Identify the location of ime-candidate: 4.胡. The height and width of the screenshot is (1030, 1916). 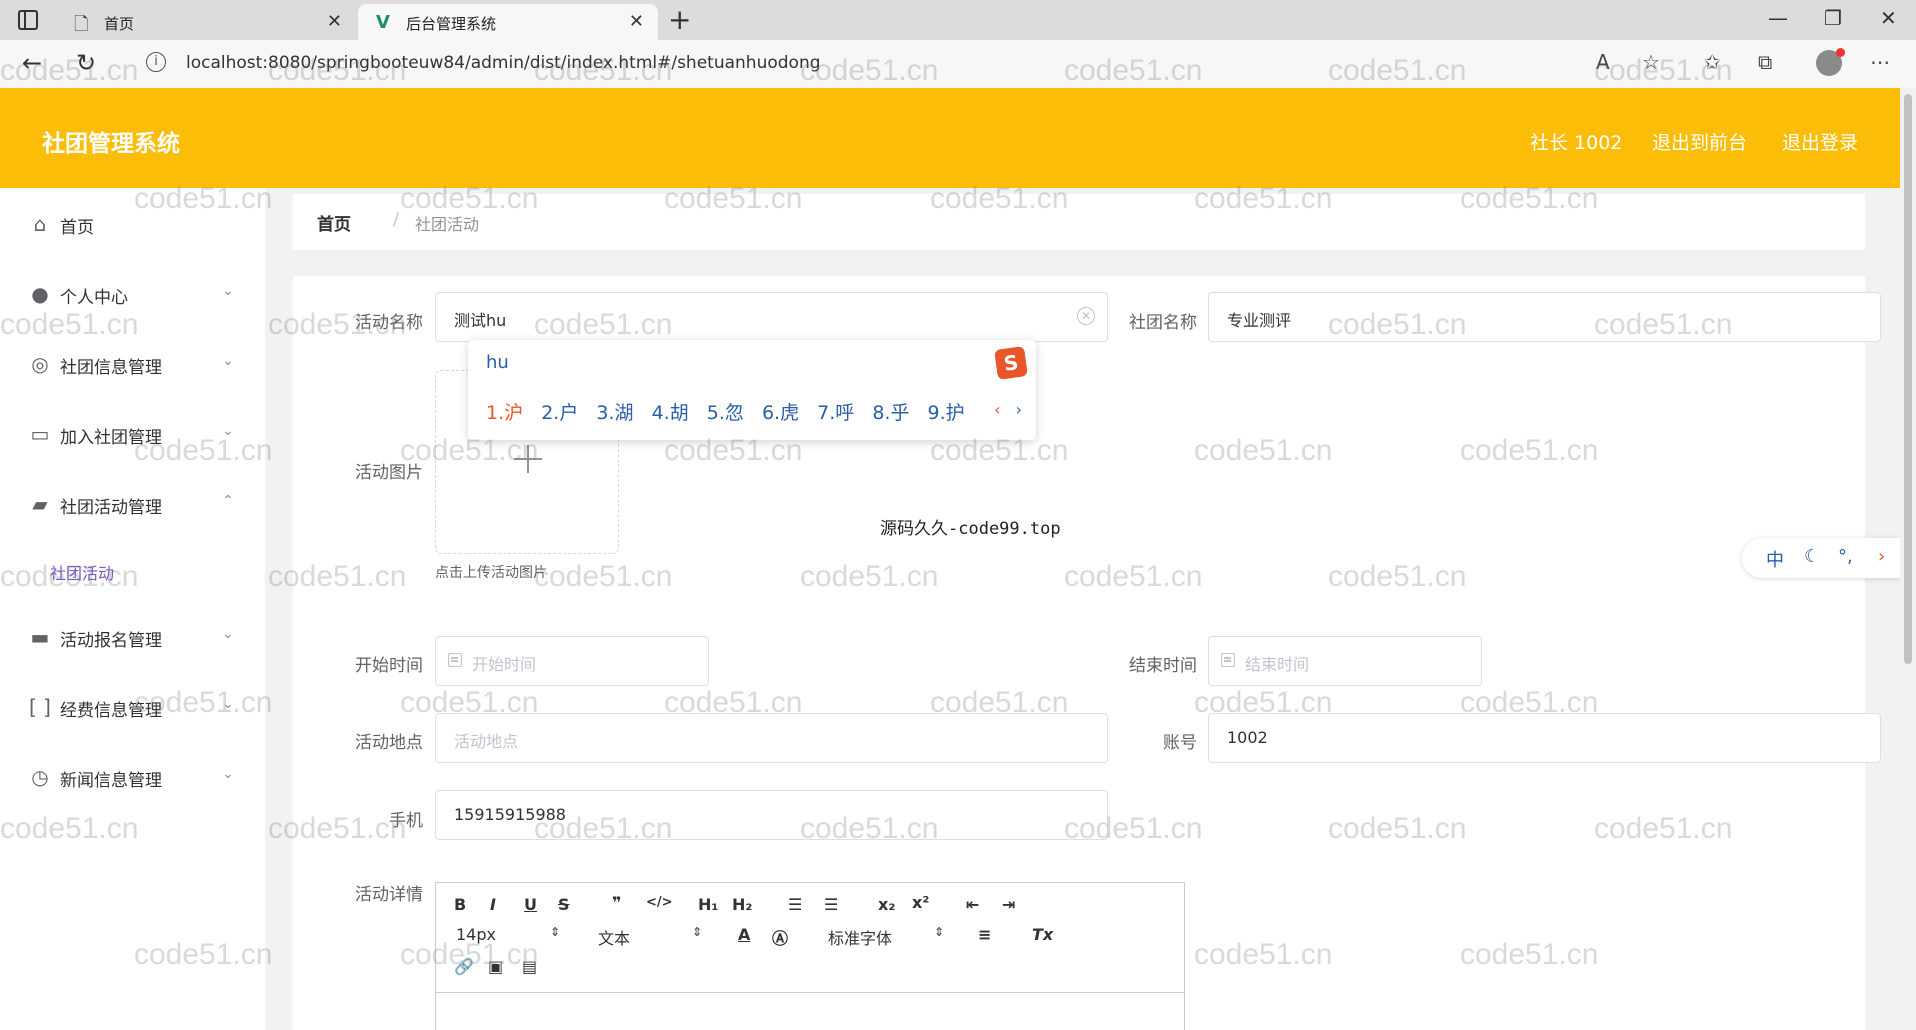
(670, 413).